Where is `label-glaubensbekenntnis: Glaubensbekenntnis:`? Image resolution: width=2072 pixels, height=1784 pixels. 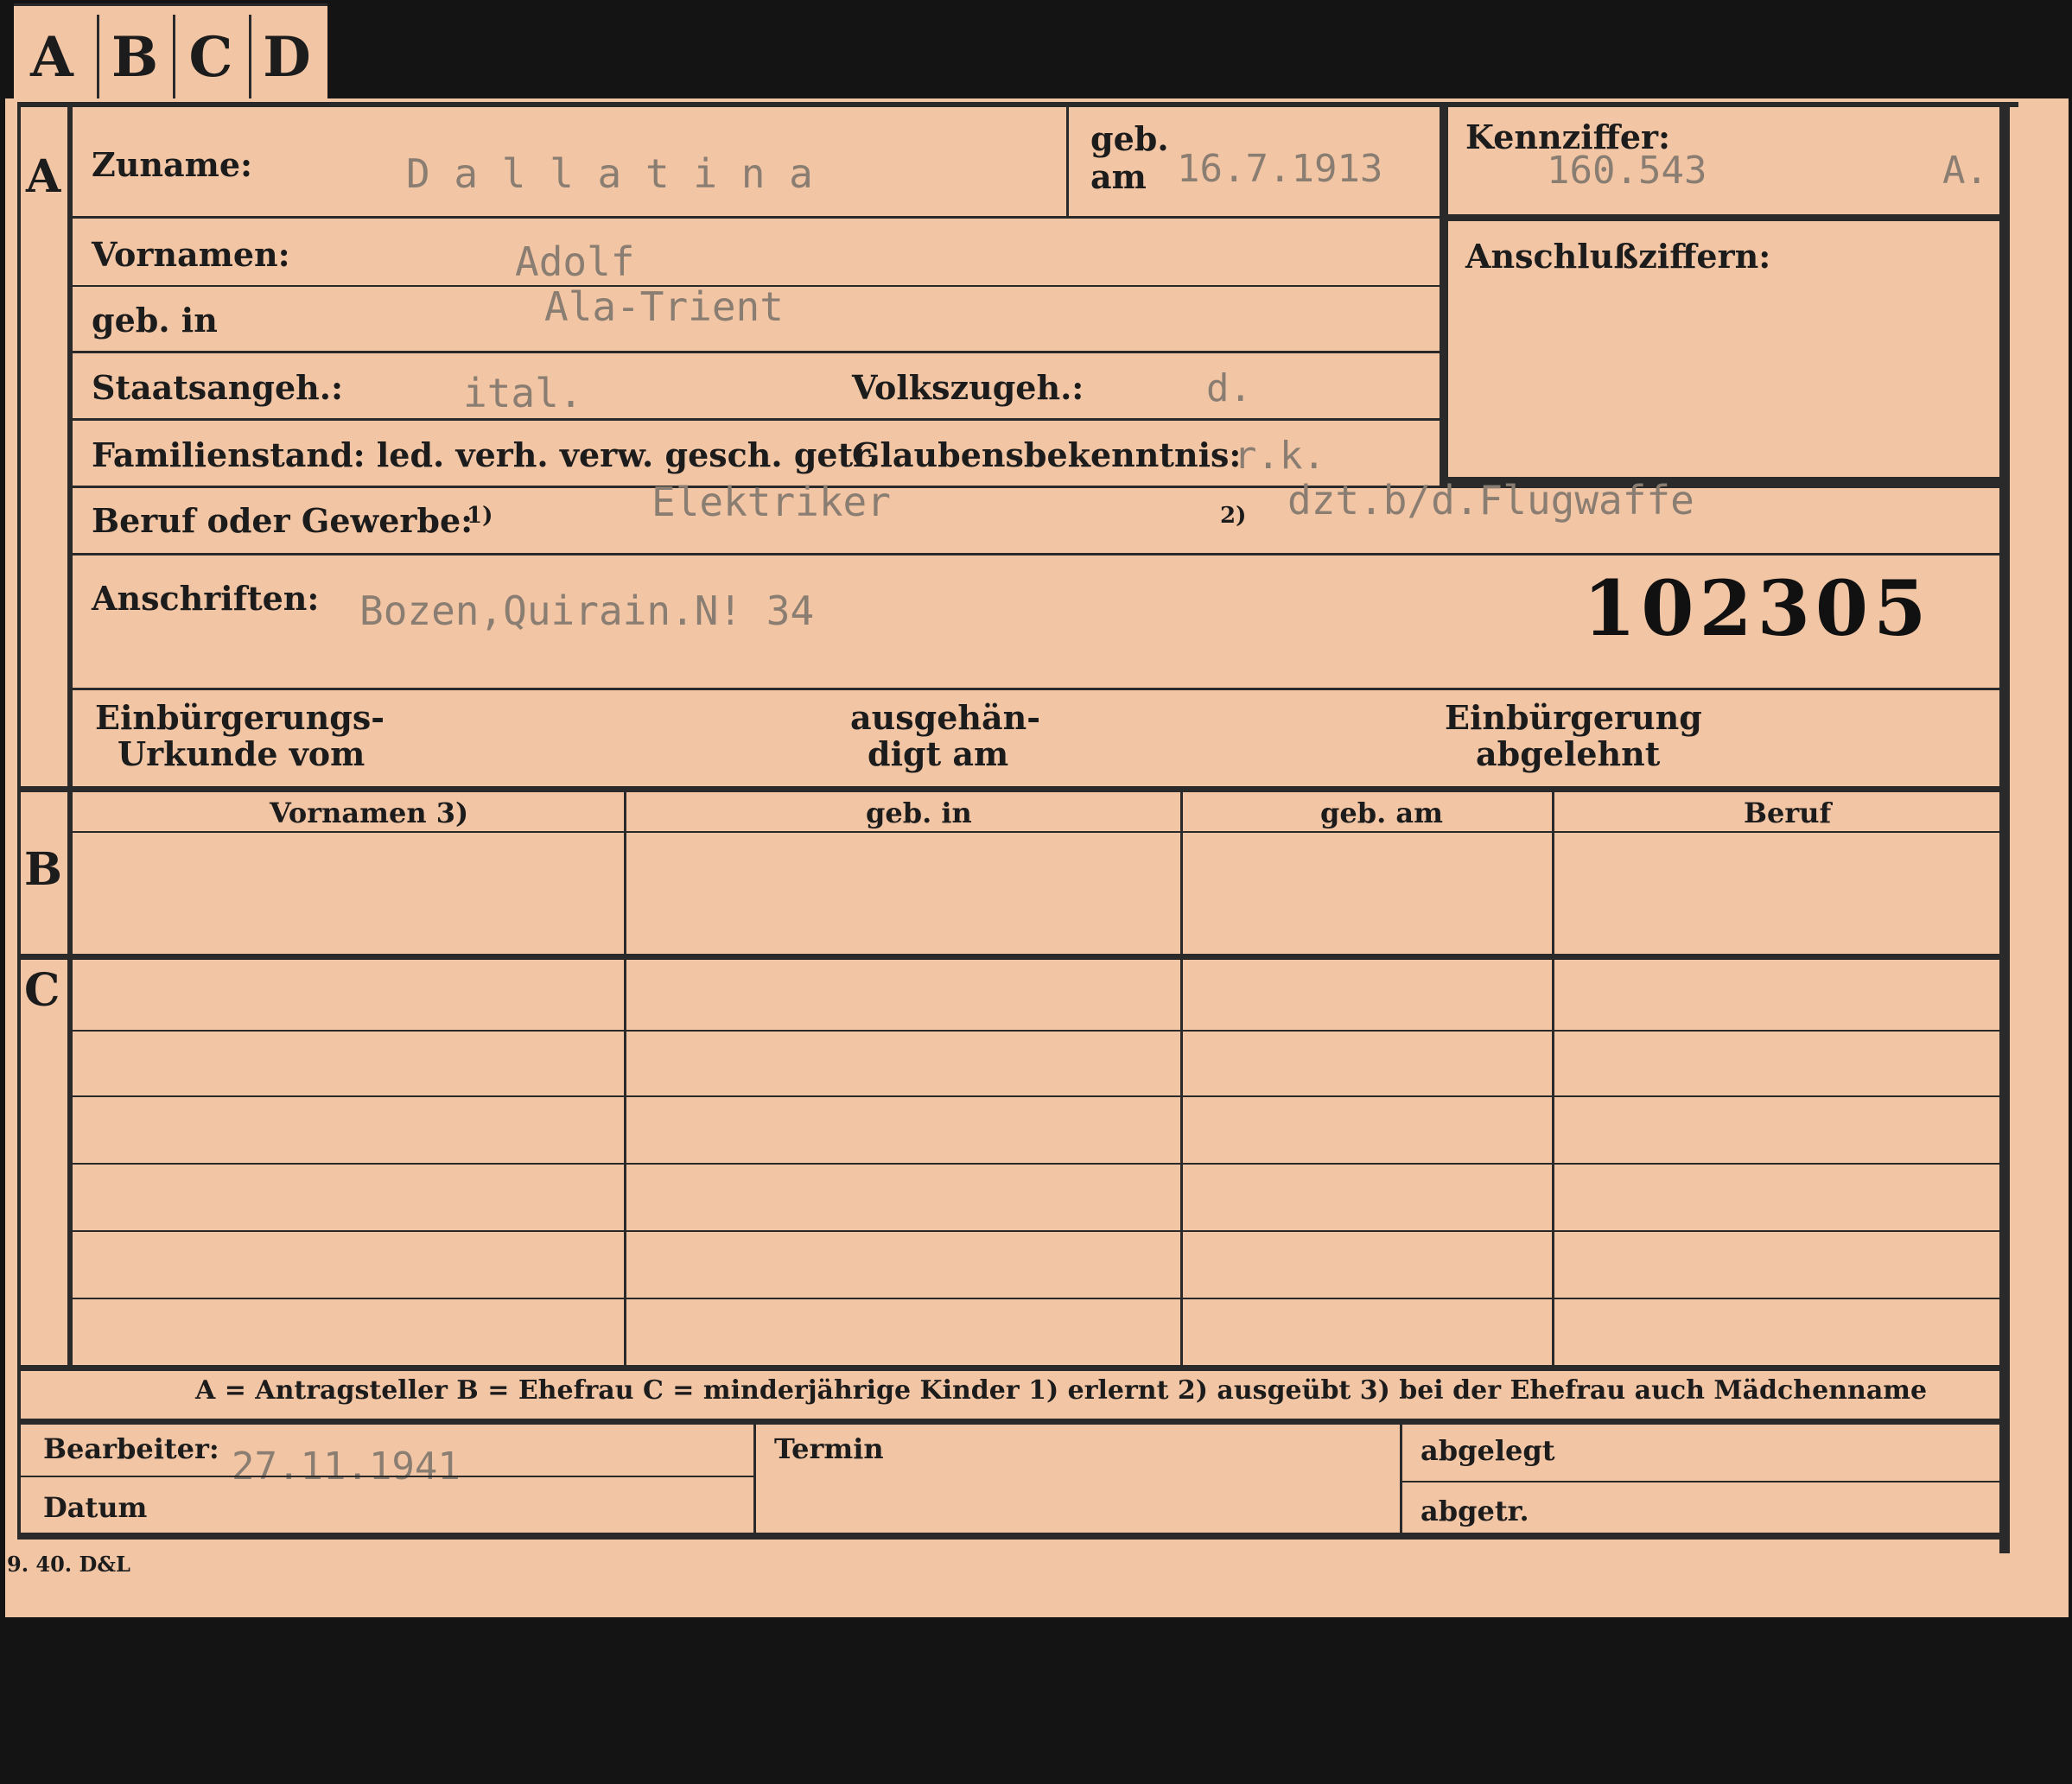
label-glaubensbekenntnis: Glaubensbekenntnis: is located at coordinates (1047, 454).